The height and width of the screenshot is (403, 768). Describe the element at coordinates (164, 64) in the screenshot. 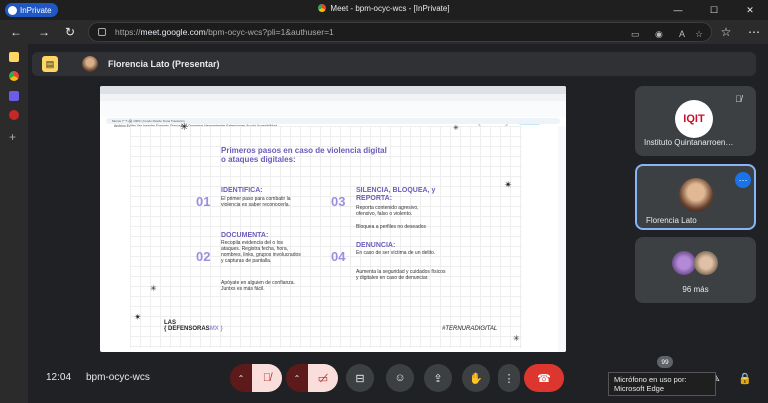

I see `presenter-name: Florencia Lato (Presentar)` at that location.